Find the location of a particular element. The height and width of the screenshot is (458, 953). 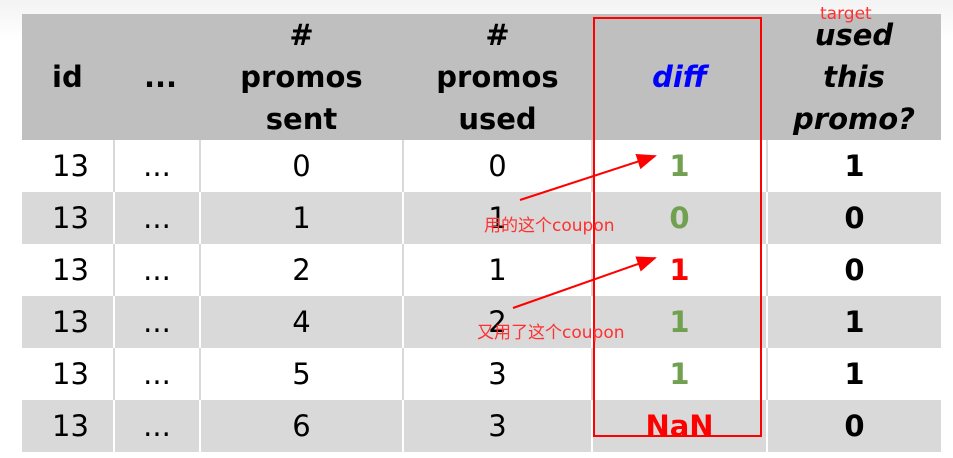

header-used-this-promo: used this promo? is located at coordinates (854, 77).